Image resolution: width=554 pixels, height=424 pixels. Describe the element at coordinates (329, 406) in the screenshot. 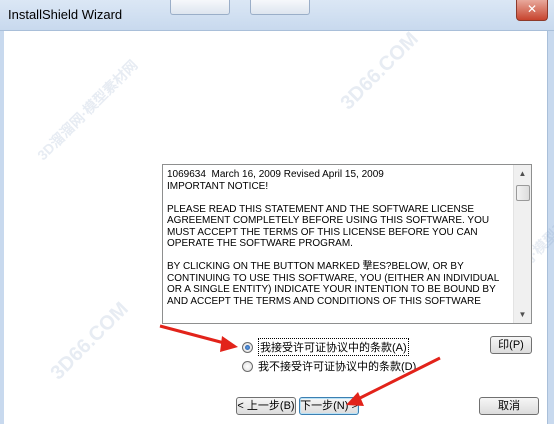

I see `next-button: 下一步(N) >` at that location.